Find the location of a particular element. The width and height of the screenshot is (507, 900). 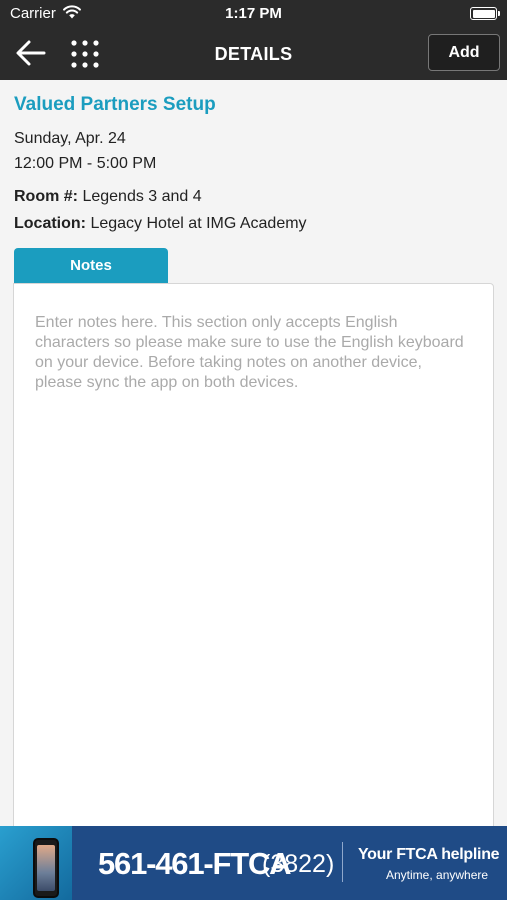

back-arrow-icon is located at coordinates (31, 53).